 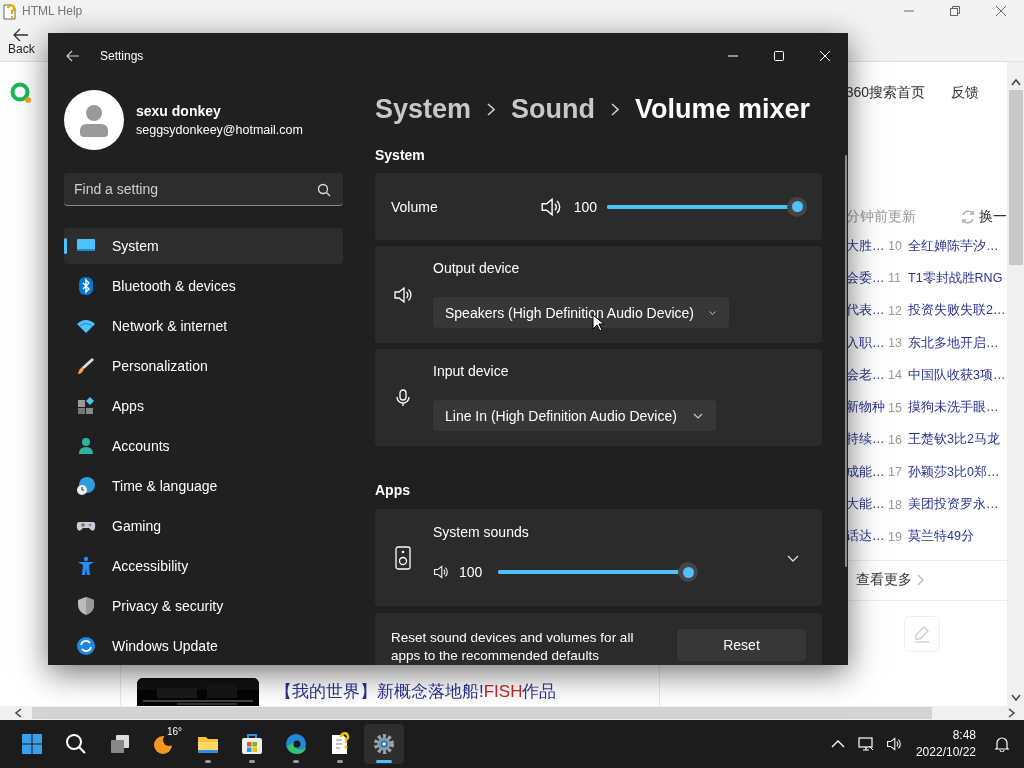 What do you see at coordinates (895, 504) in the screenshot?
I see `rank-number: 18` at bounding box center [895, 504].